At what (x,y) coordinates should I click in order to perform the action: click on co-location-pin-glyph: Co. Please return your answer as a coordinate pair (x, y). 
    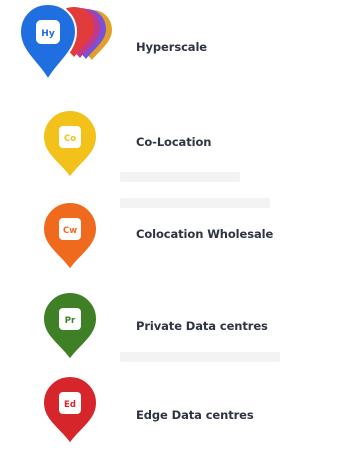
    Looking at the image, I should click on (70, 139).